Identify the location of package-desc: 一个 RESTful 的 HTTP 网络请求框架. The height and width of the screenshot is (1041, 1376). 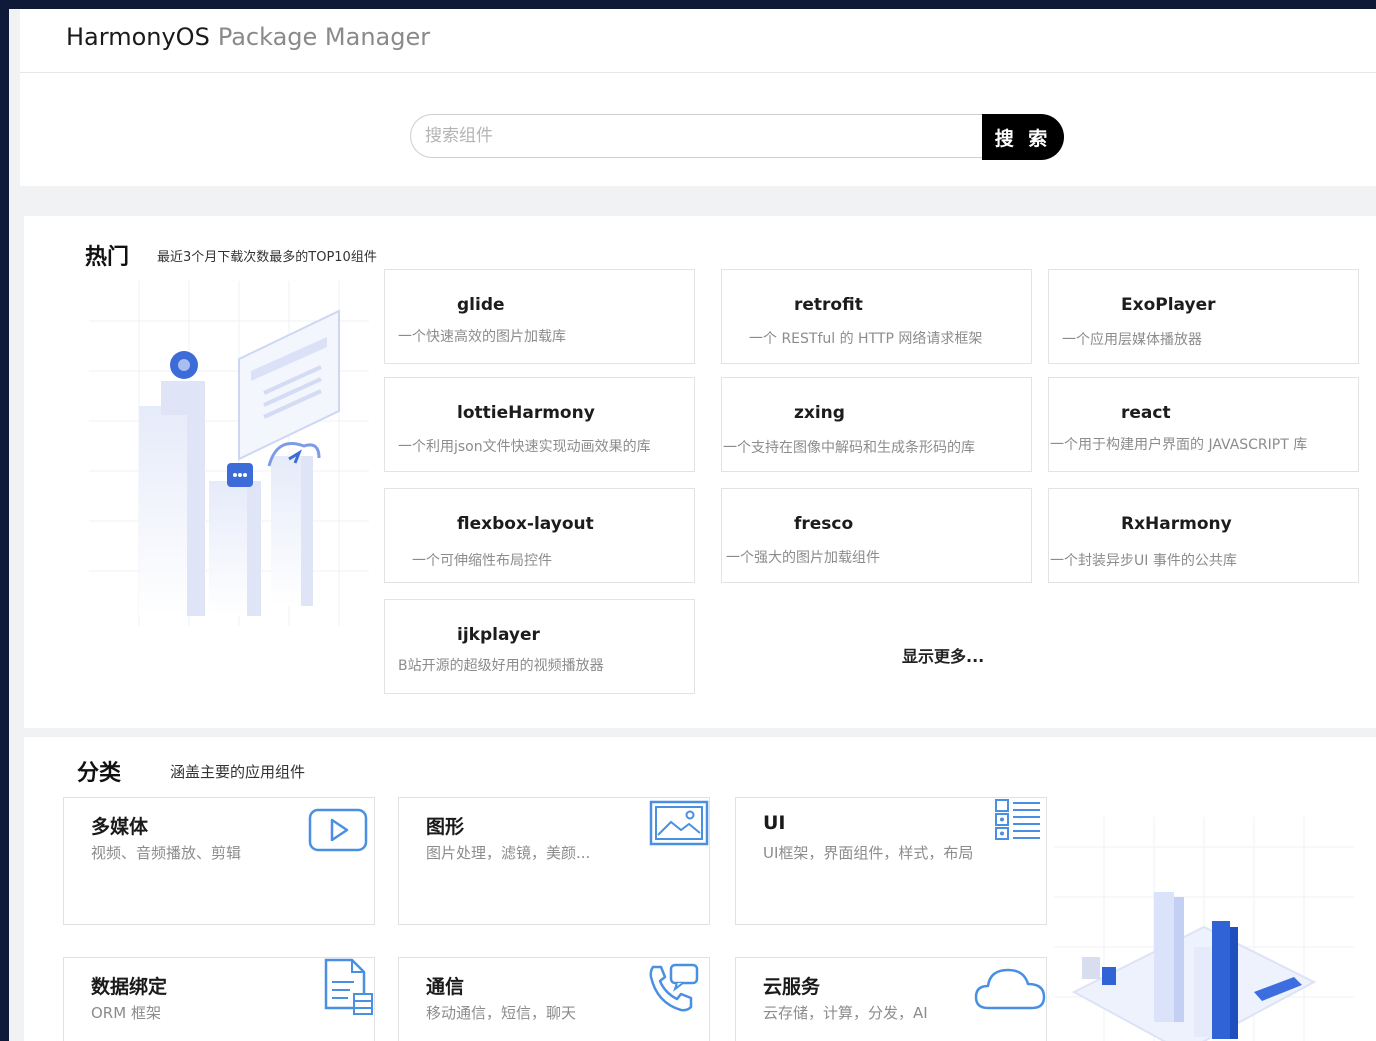
(866, 339).